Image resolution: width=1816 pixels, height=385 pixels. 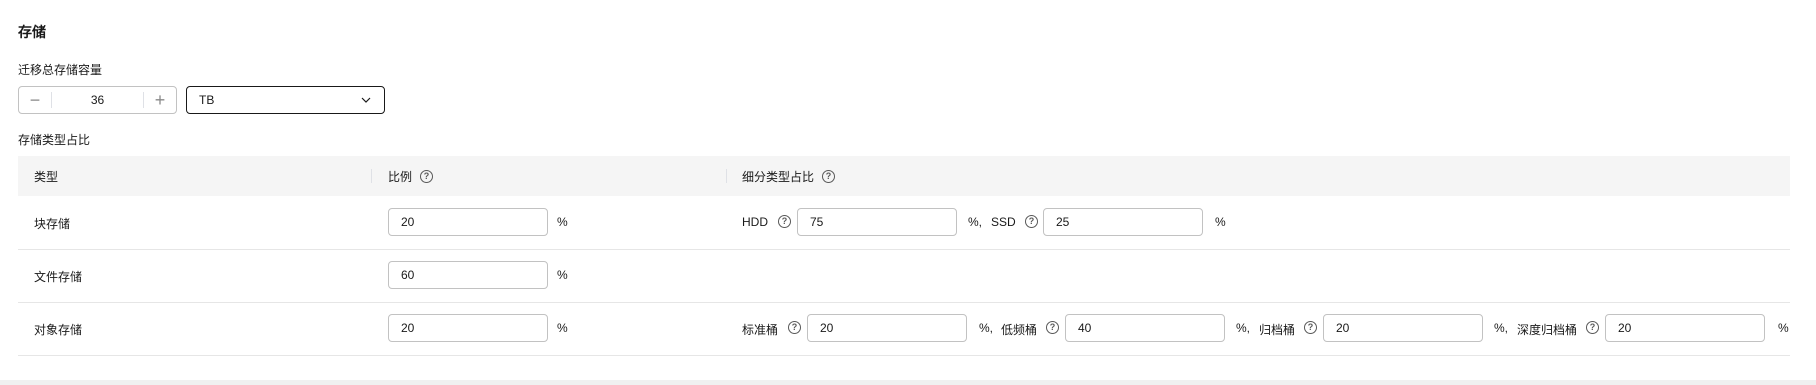 What do you see at coordinates (760, 330) in the screenshot?
I see `sub-label-standard-bucket: 标准桶` at bounding box center [760, 330].